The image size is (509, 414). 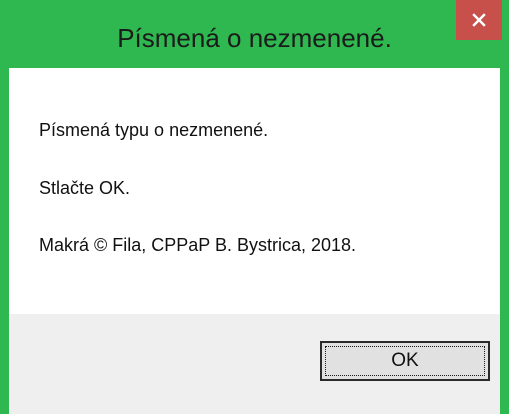 I want to click on close-button, so click(x=479, y=20).